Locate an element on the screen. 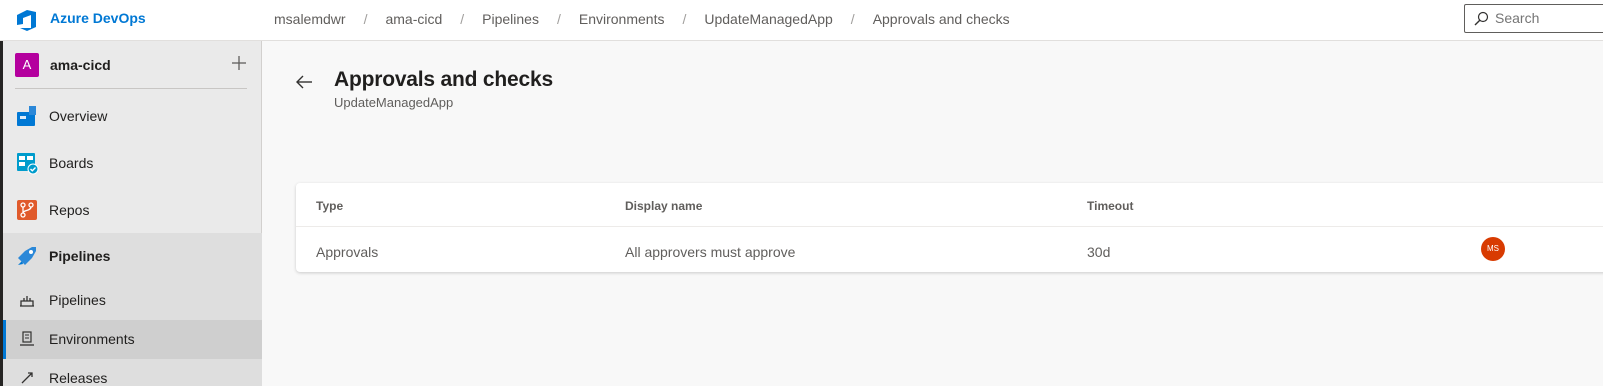  overview-icon is located at coordinates (26, 116).